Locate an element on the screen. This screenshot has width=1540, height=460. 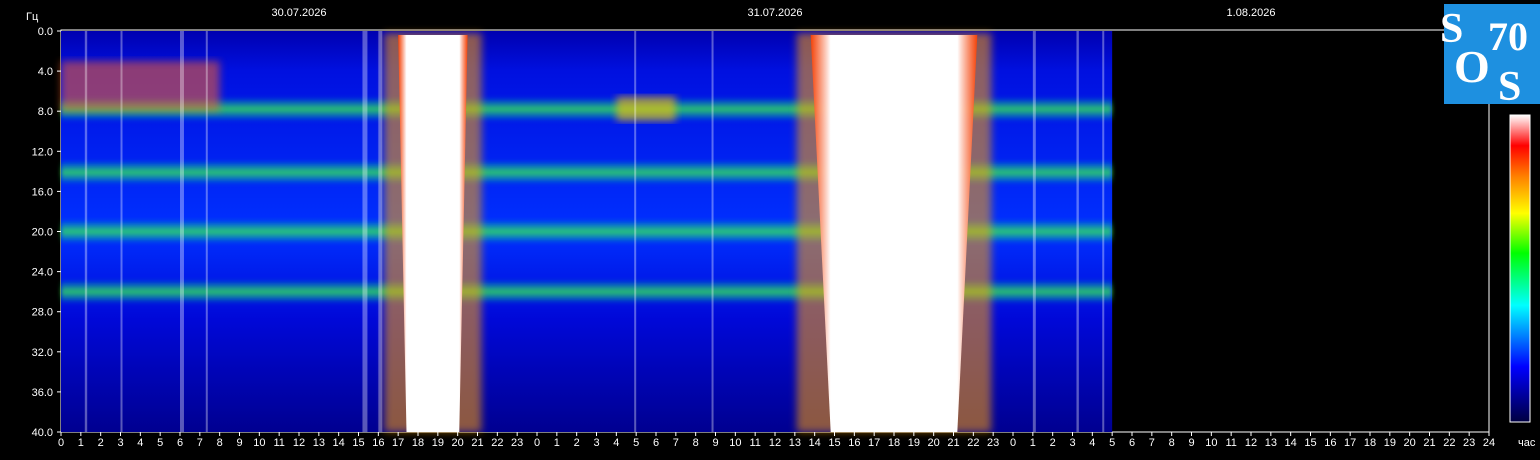
date-labels: 30.07.2026 31.07.2026 1.08.2026 is located at coordinates (773, 13).